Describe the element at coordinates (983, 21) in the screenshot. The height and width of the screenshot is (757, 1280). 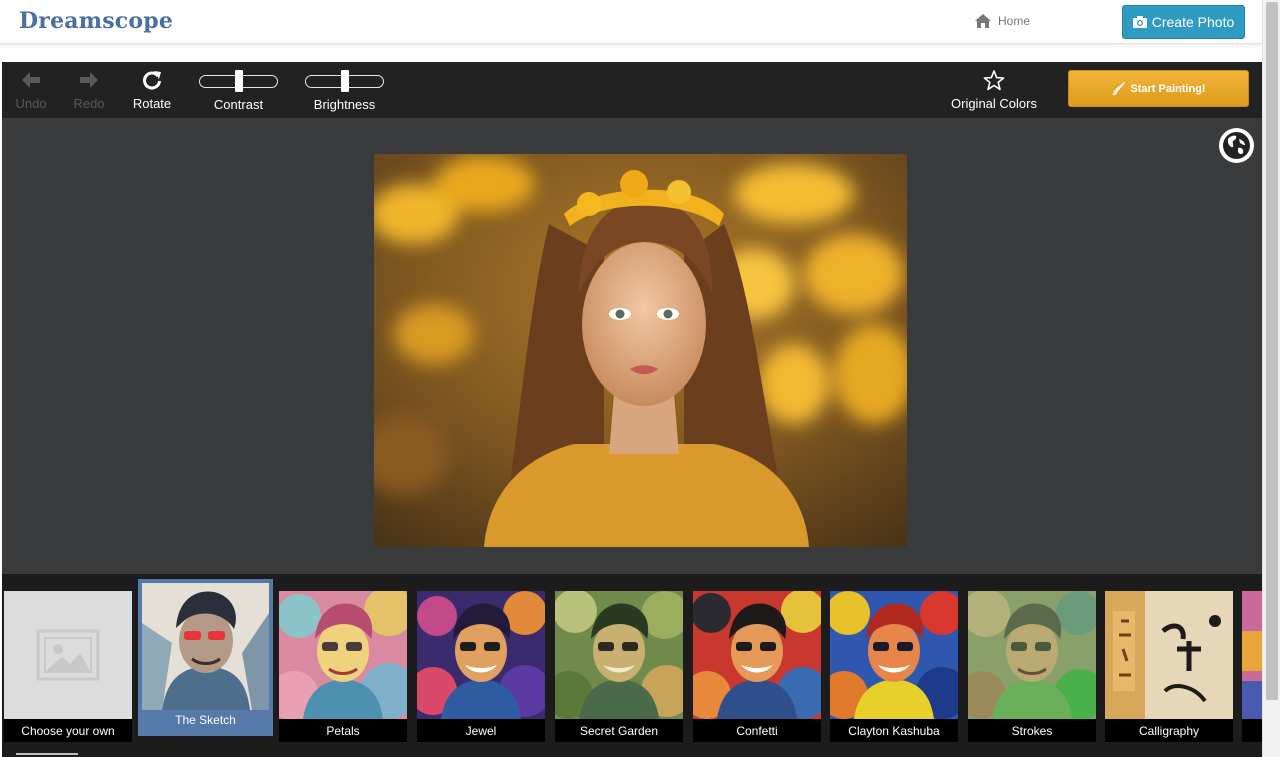
I see `home-icon` at that location.